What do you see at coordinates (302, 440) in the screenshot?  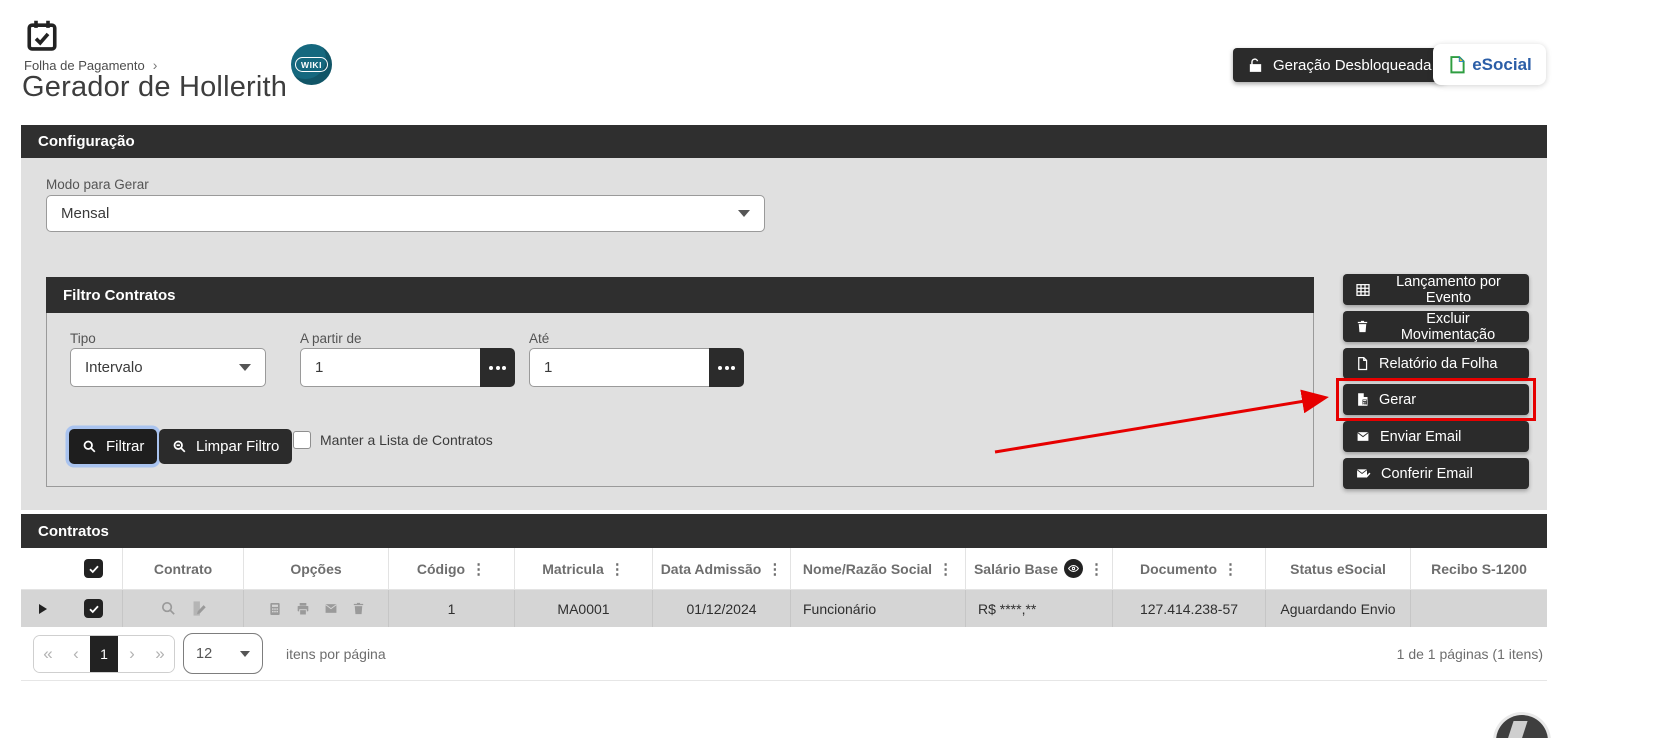 I see `keep-list-checkbox` at bounding box center [302, 440].